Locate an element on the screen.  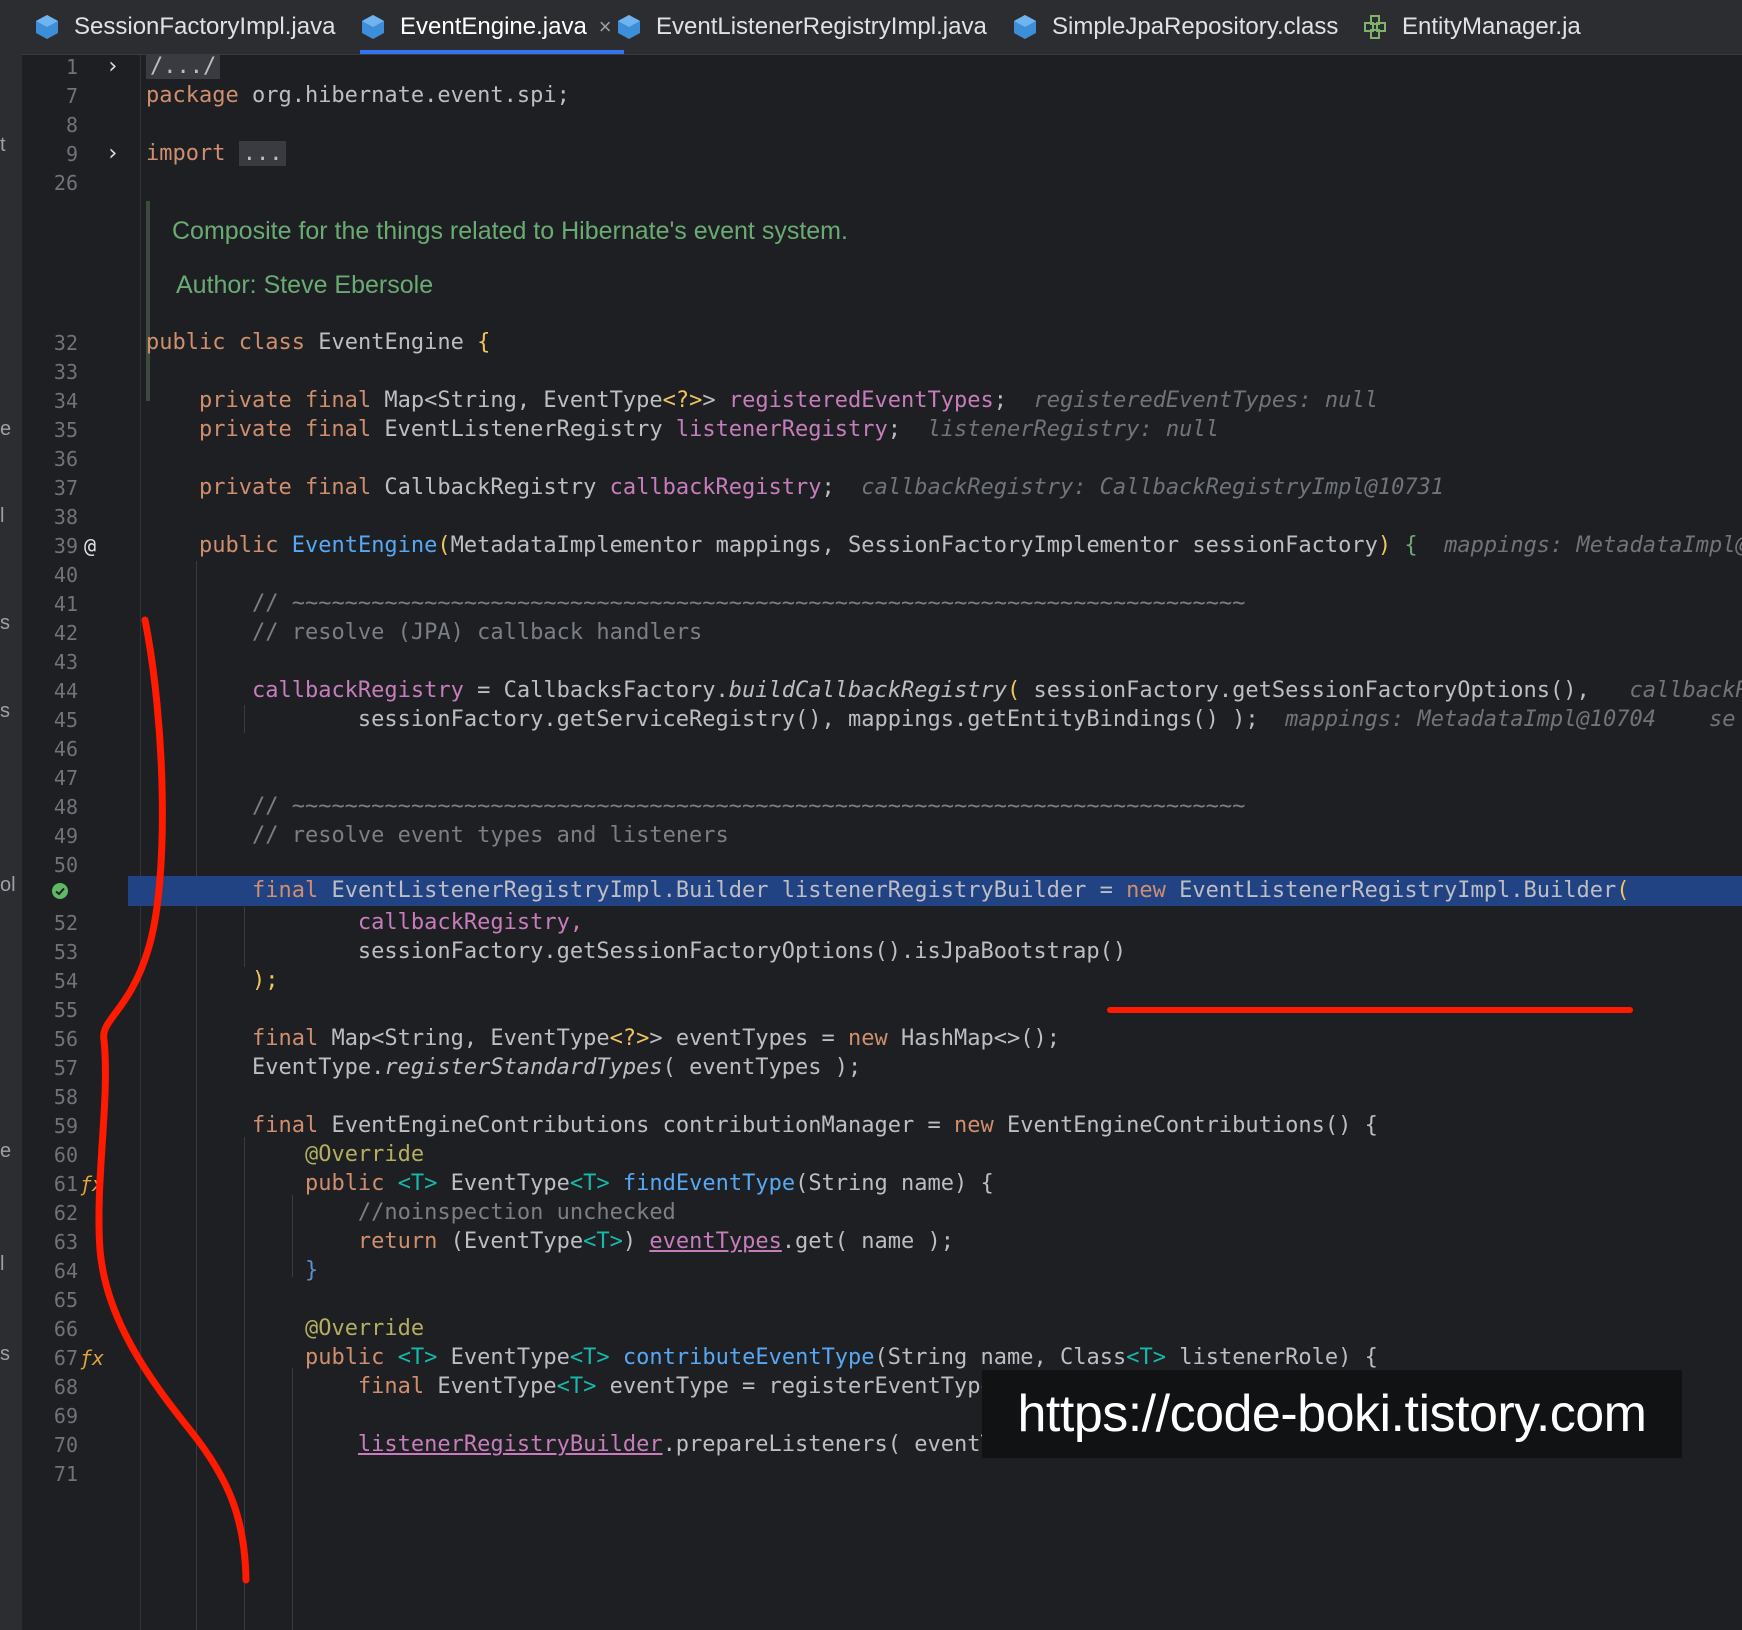
code-line: 58 is located at coordinates (882, 1097).